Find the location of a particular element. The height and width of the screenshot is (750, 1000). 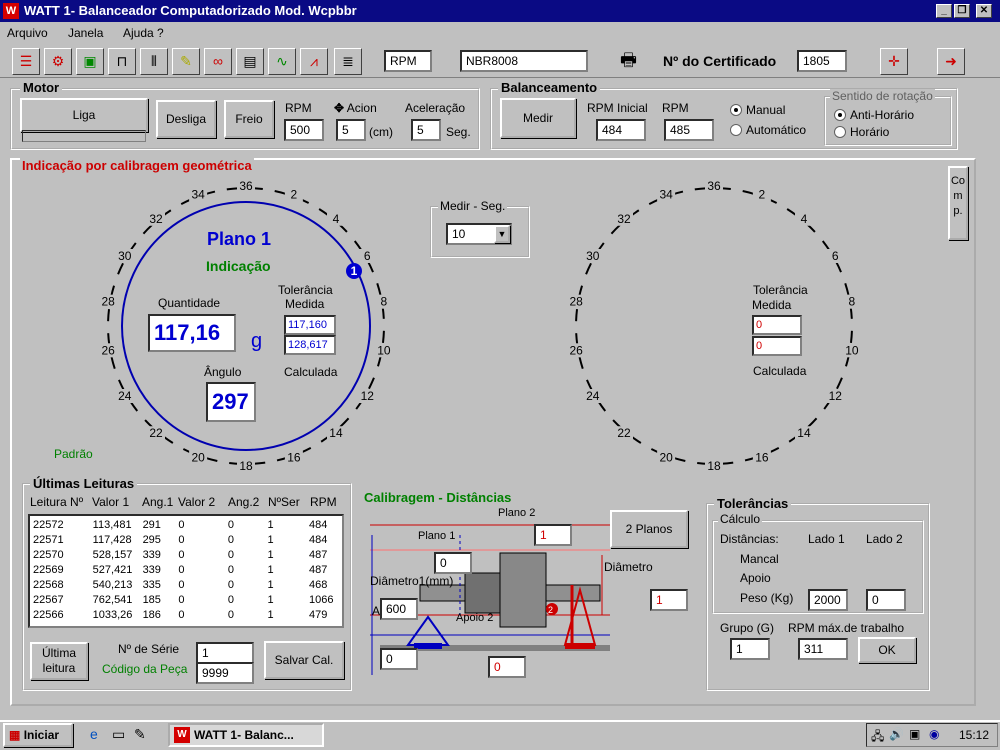

calib-plano2-label: Plano 2 is located at coordinates (517, 513).